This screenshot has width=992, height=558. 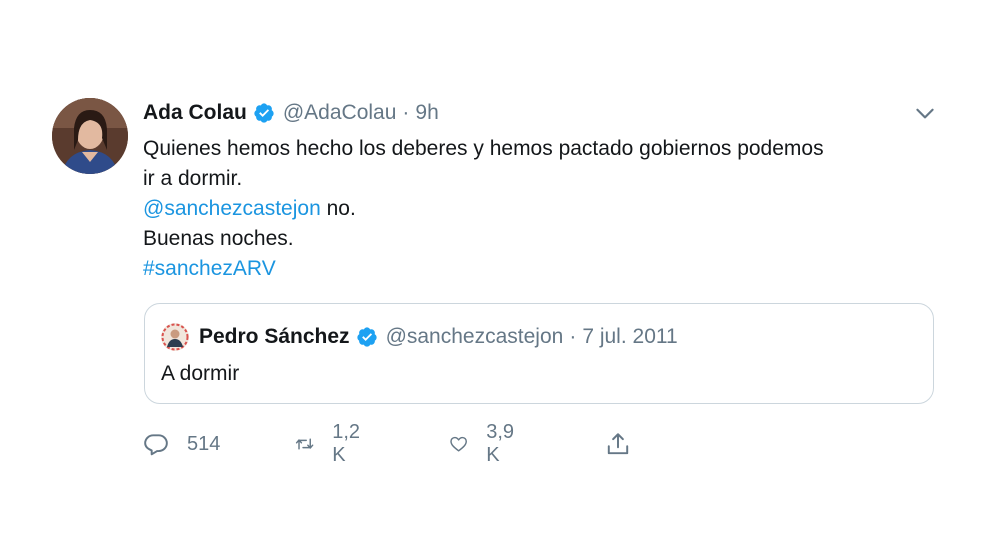 What do you see at coordinates (485, 443) in the screenshot?
I see `like-button: 3,9 K` at bounding box center [485, 443].